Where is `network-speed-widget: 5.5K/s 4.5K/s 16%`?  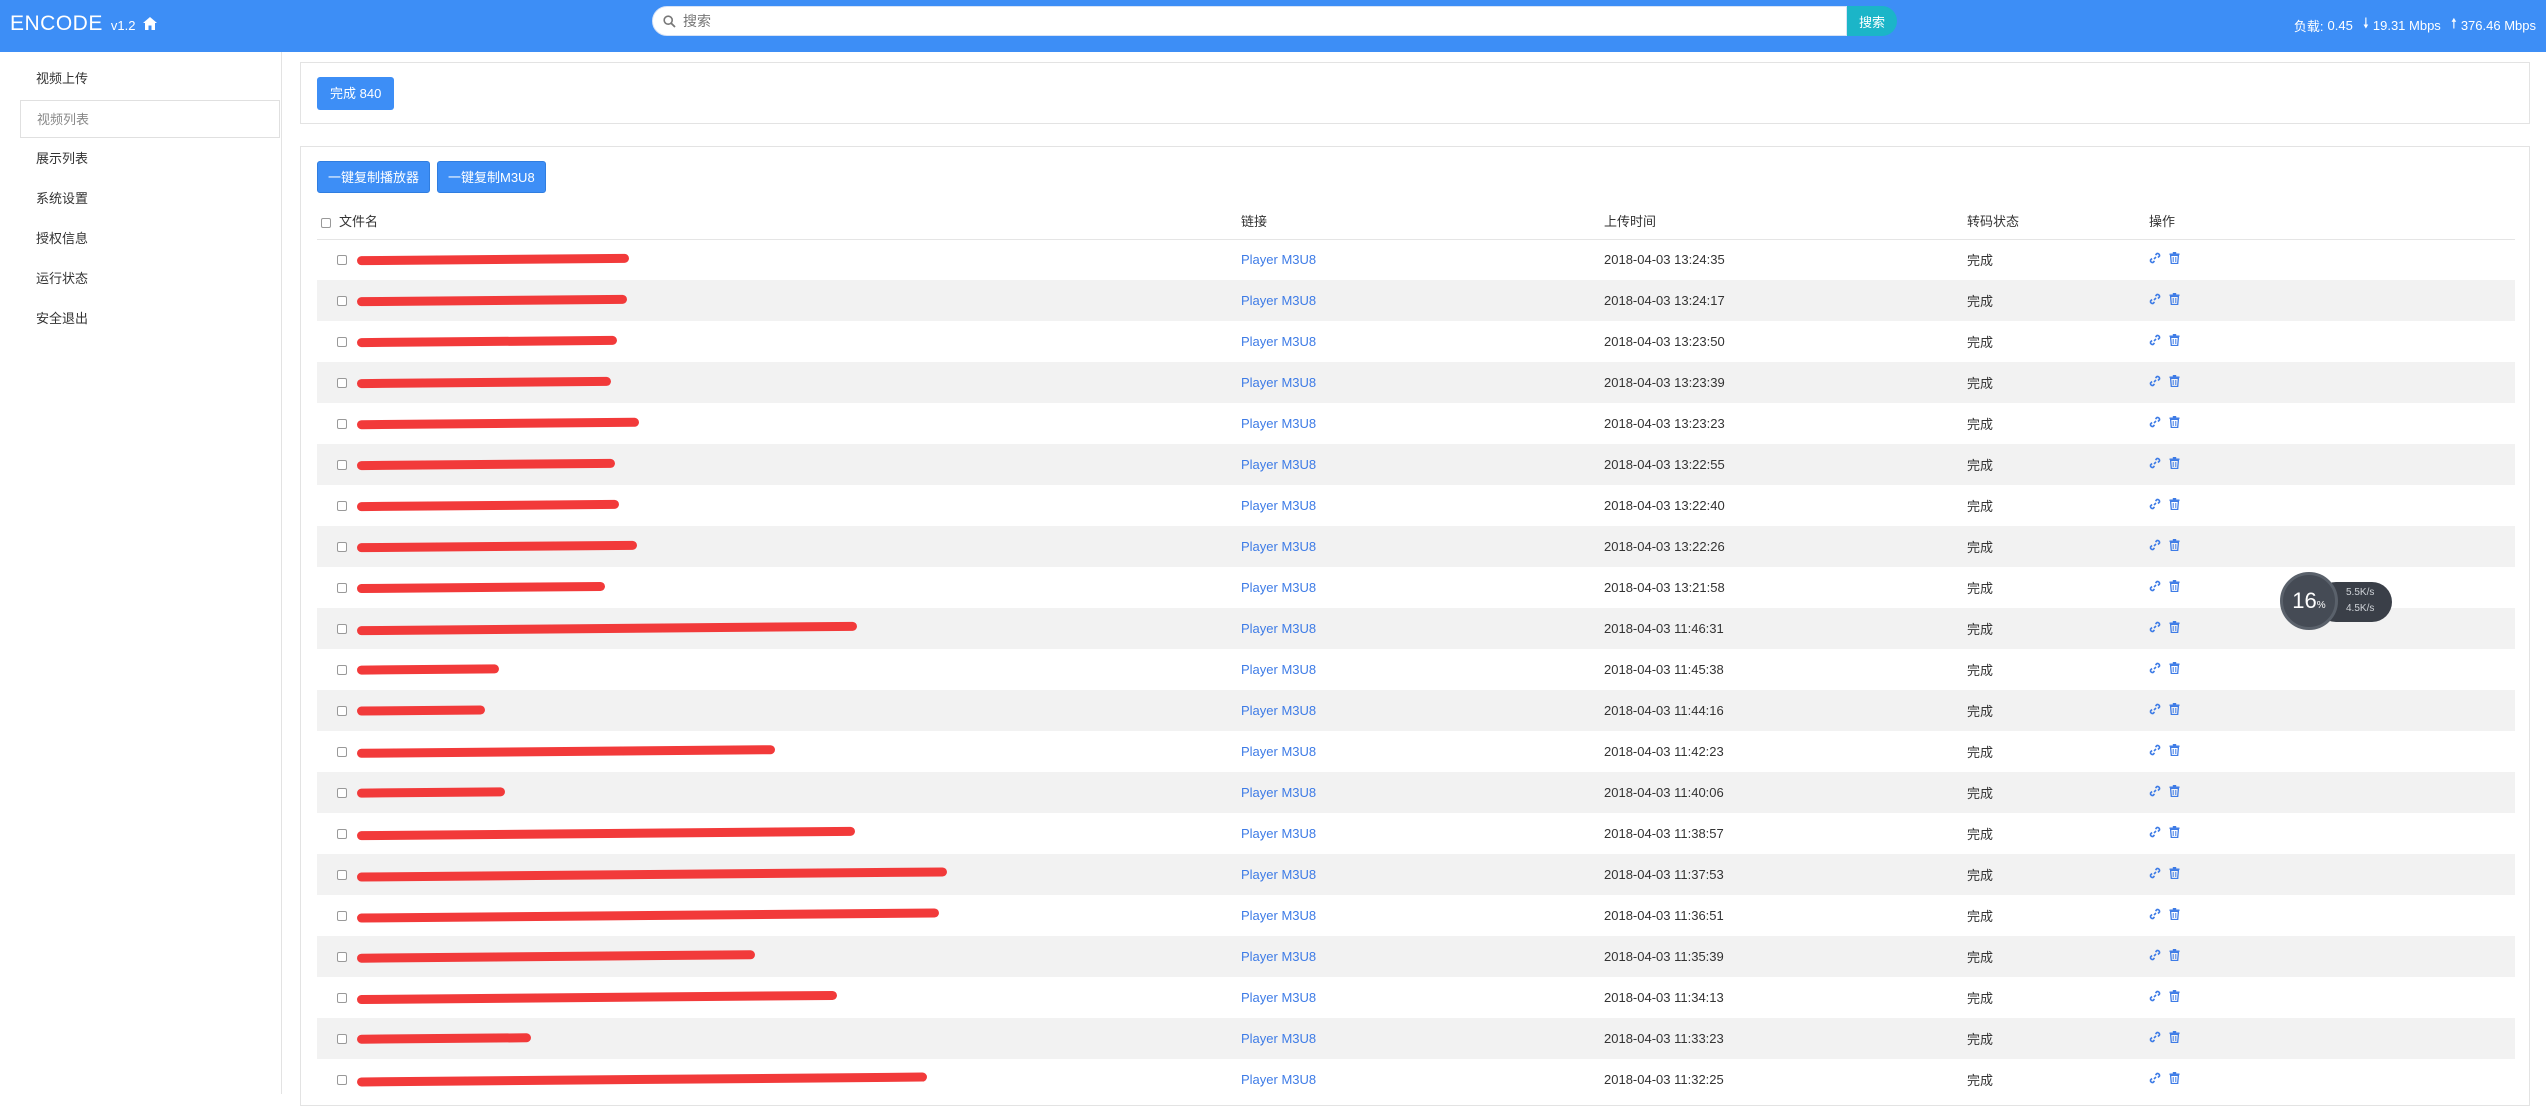
network-speed-widget: 5.5K/s 4.5K/s 16% is located at coordinates (2340, 601).